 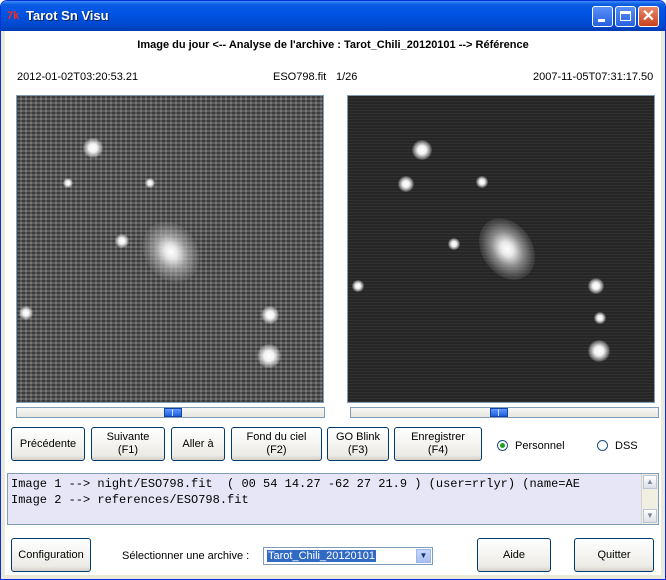 I want to click on radio-dss, so click(x=602, y=445).